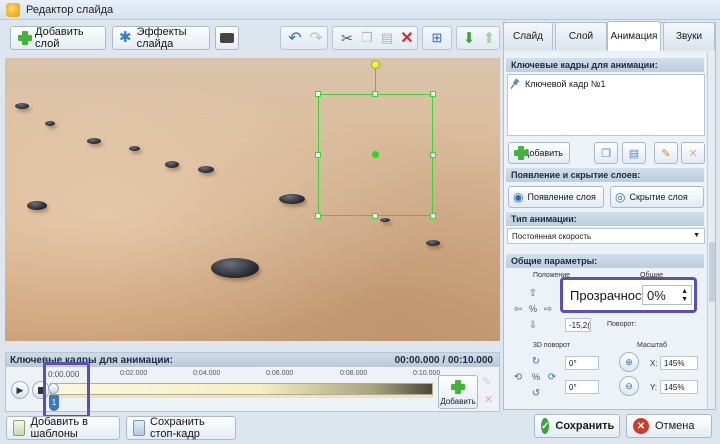 This screenshot has height=444, width=720. I want to click on brush-button: ✎, so click(666, 153).